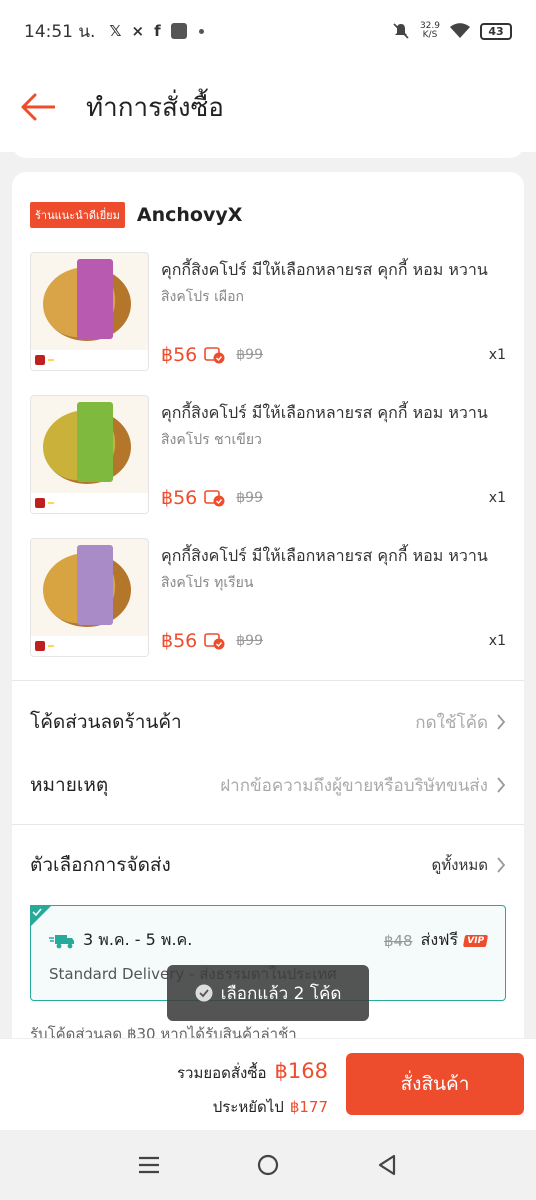 The width and height of the screenshot is (536, 1200). I want to click on shop-header: ร้านแนะนำดีเยี่ยม AnchovyX, so click(136, 215).